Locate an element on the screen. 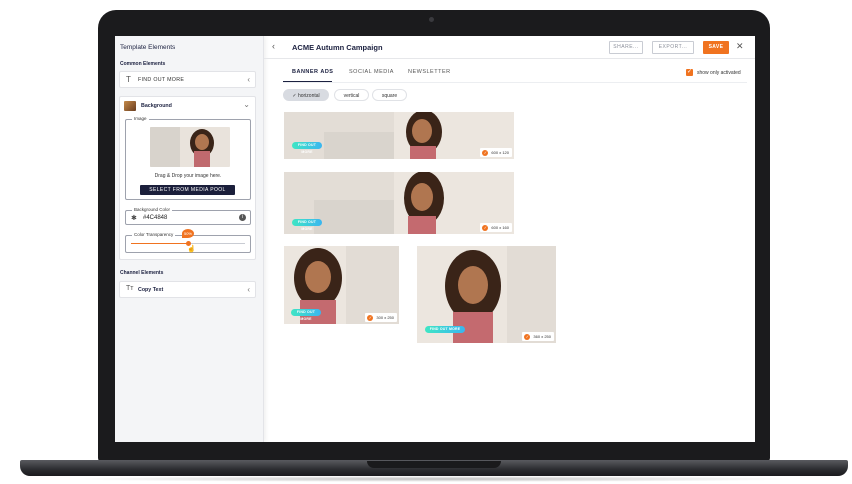  size-label: 600 x 120 is located at coordinates (500, 152).